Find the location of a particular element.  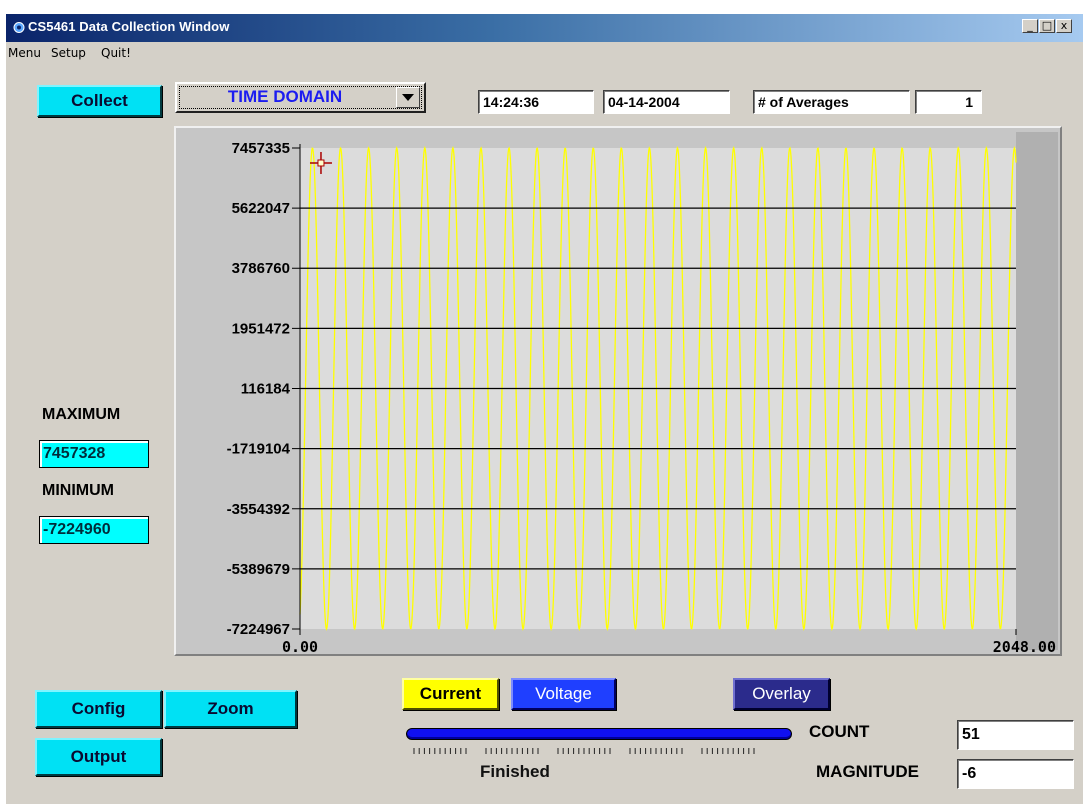

zoom-button: Zoom is located at coordinates (230, 709).